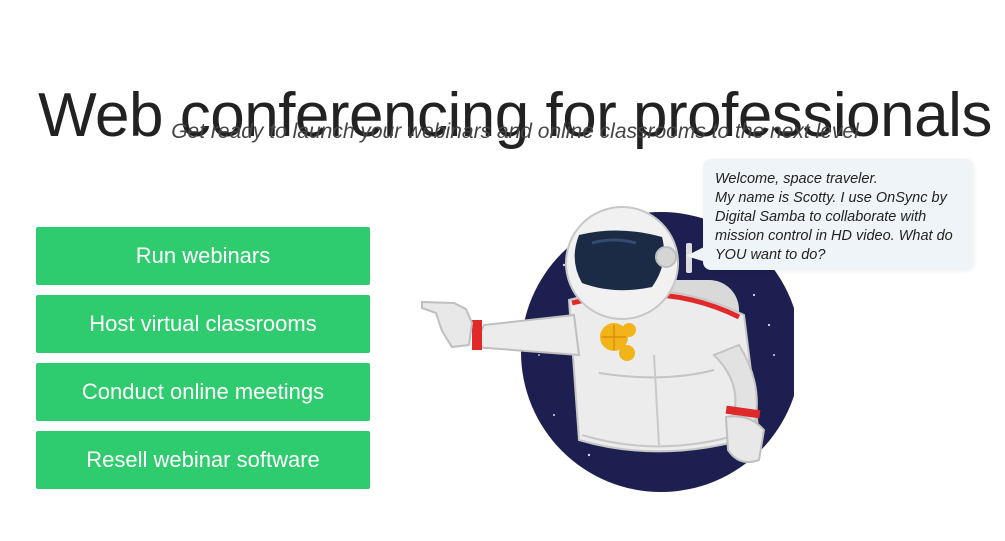 This screenshot has width=1005, height=541. What do you see at coordinates (203, 324) in the screenshot?
I see `host-virtual-classrooms-button: Host virtual classrooms` at bounding box center [203, 324].